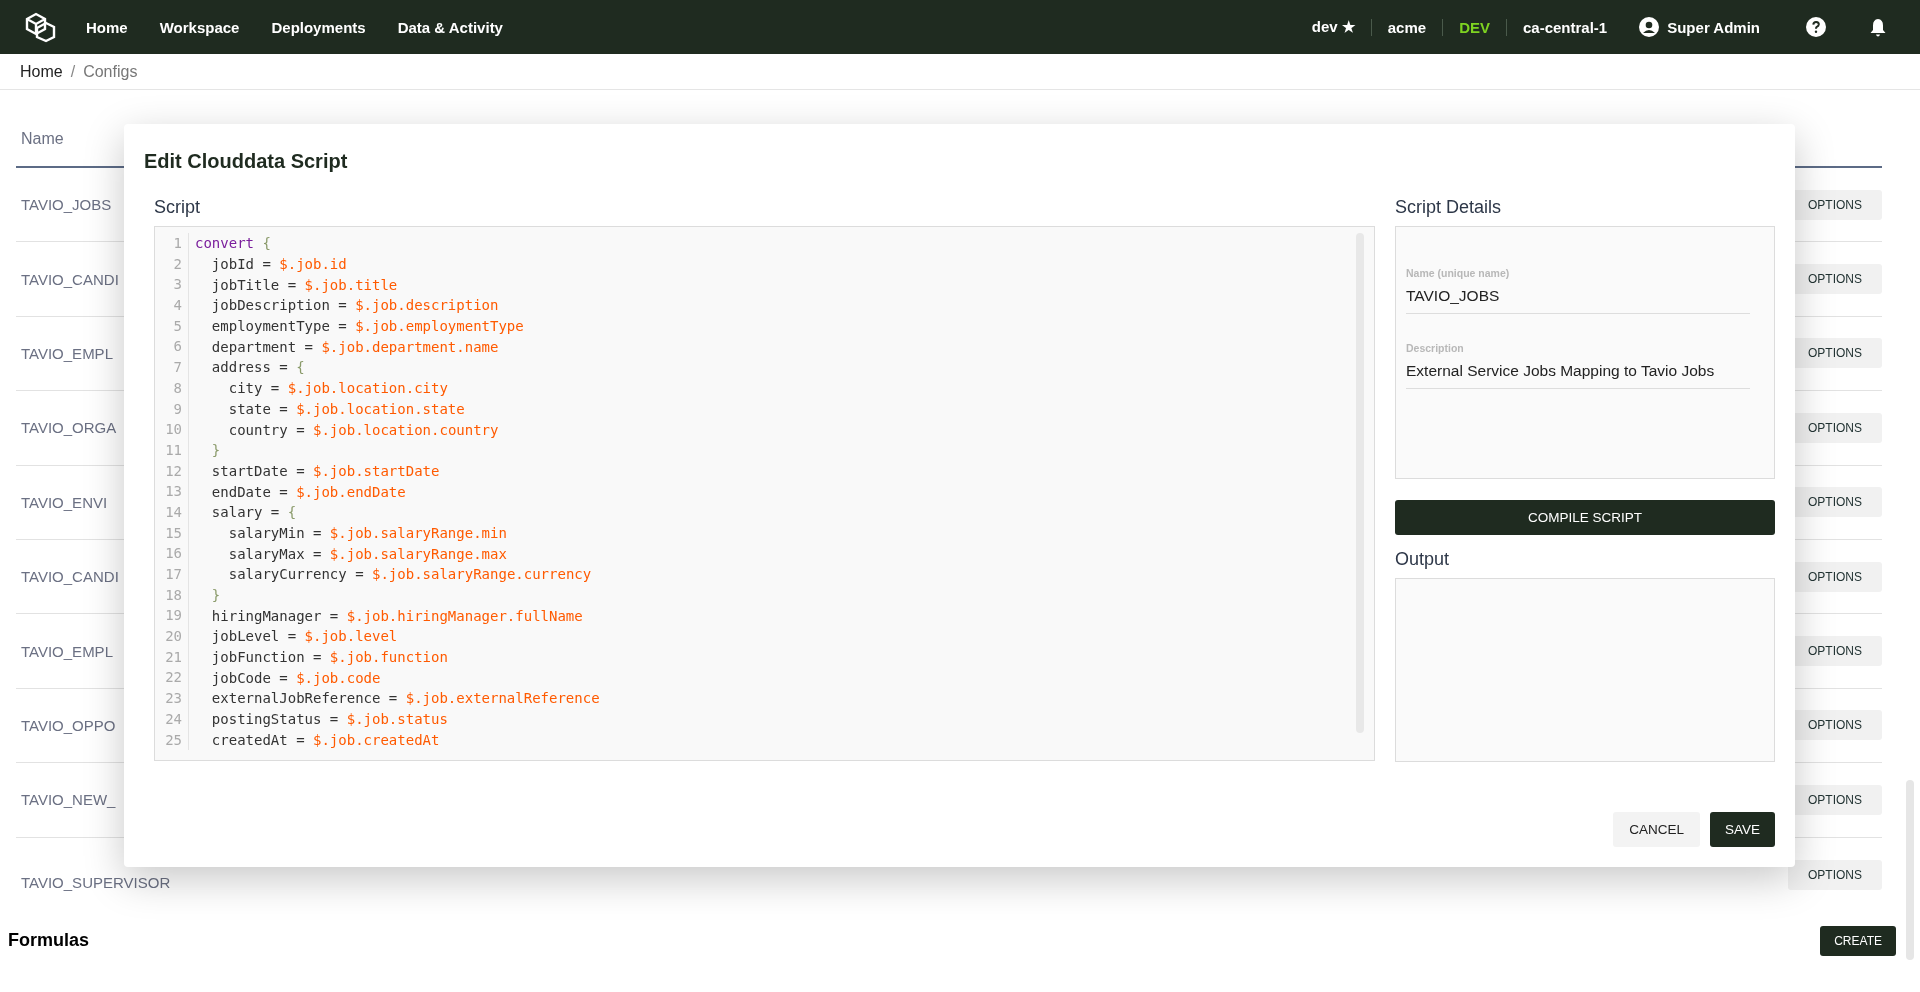 Image resolution: width=1920 pixels, height=992 pixels. I want to click on field-label: Description, so click(1435, 348).